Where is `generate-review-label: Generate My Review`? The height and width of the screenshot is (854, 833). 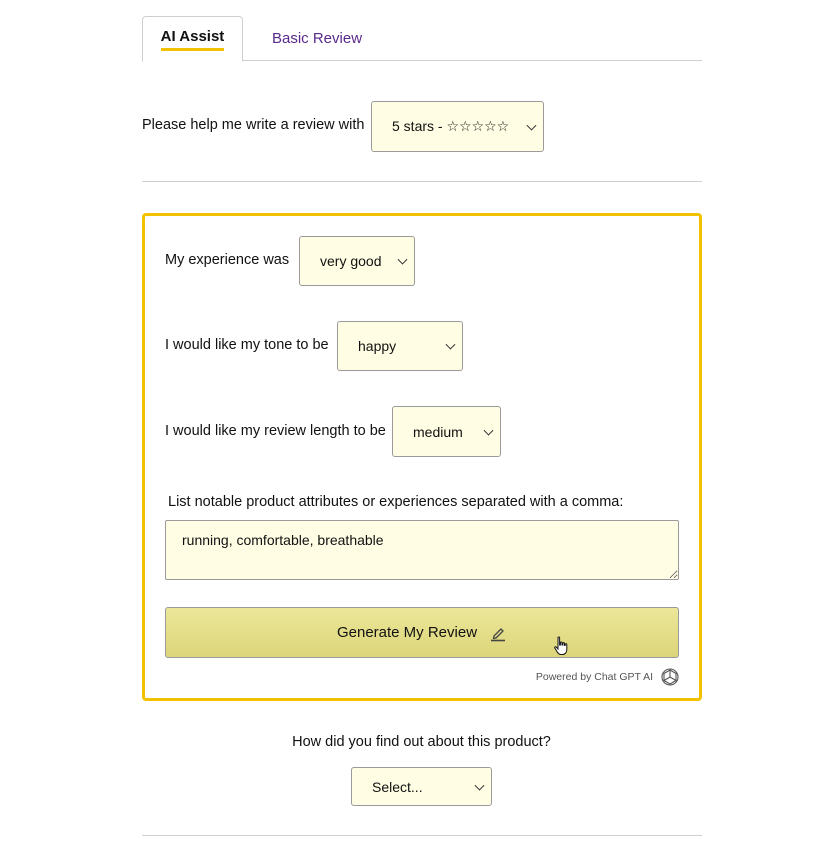 generate-review-label: Generate My Review is located at coordinates (407, 632).